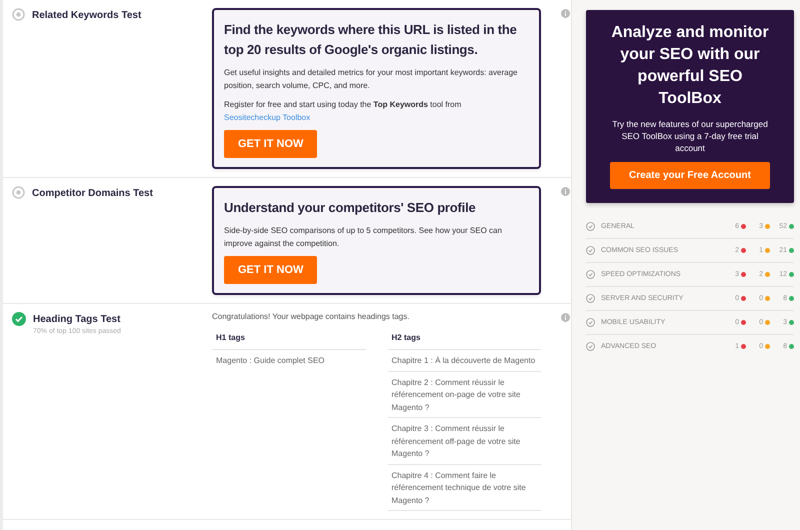  What do you see at coordinates (267, 117) in the screenshot?
I see `toolbox-link: Seositecheckup Toolbox` at bounding box center [267, 117].